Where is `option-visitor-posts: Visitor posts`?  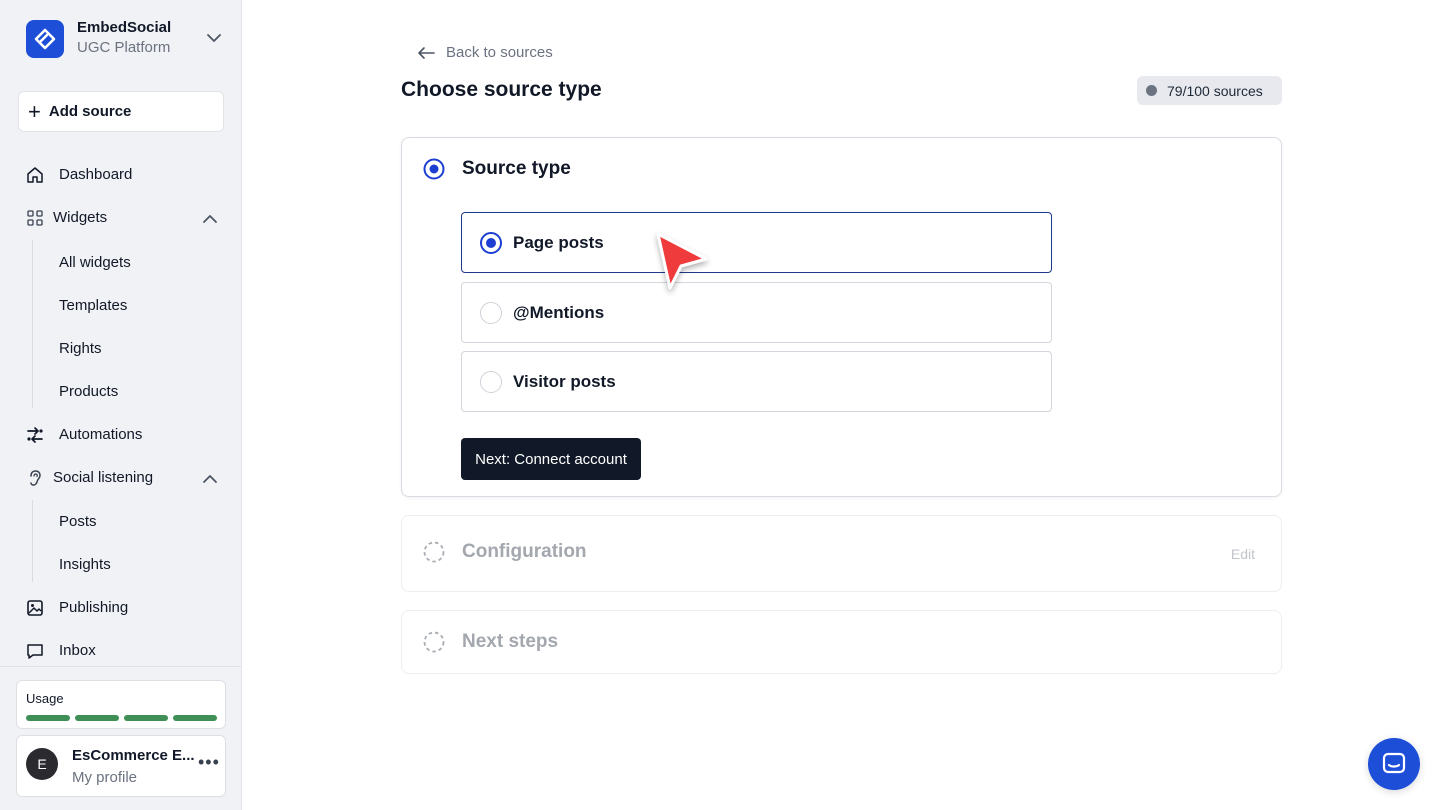
option-visitor-posts: Visitor posts is located at coordinates (756, 381).